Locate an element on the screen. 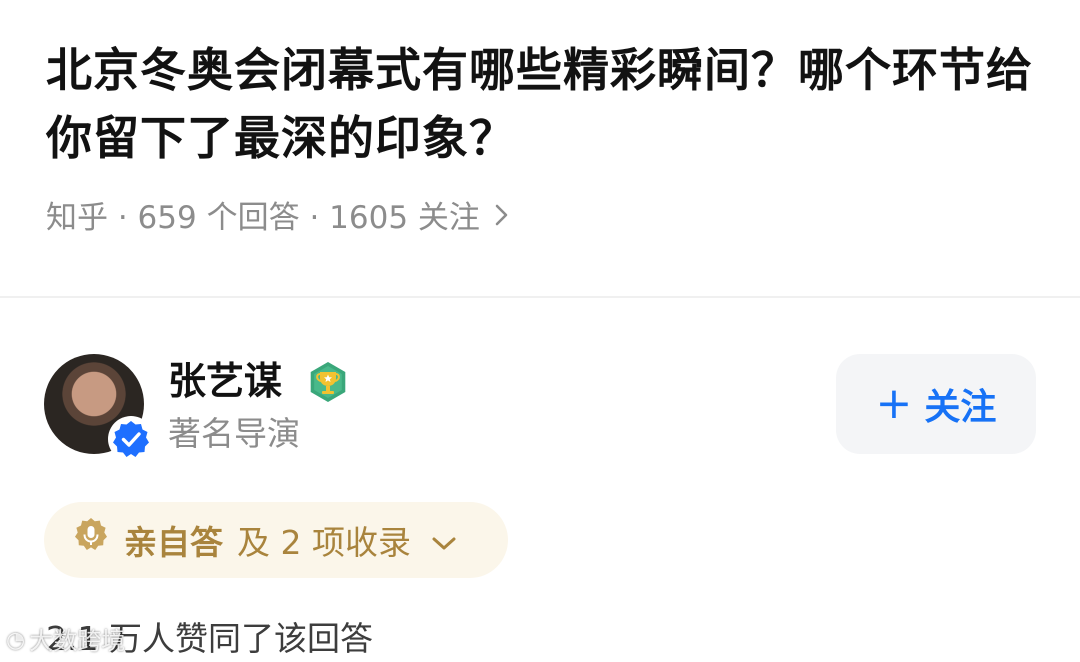 The width and height of the screenshot is (1080, 662). section-divider is located at coordinates (540, 297).